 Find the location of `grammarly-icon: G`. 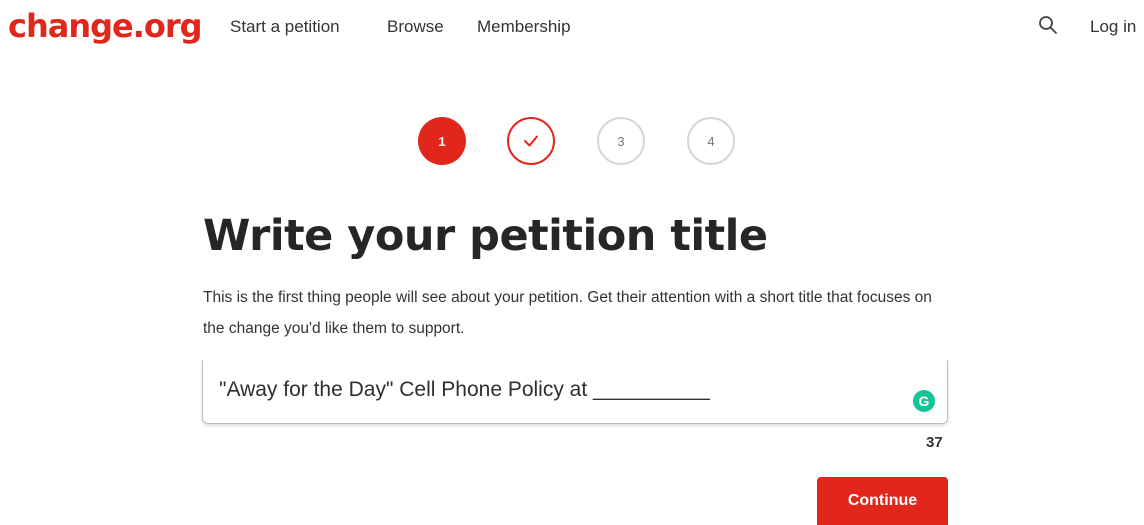

grammarly-icon: G is located at coordinates (924, 401).